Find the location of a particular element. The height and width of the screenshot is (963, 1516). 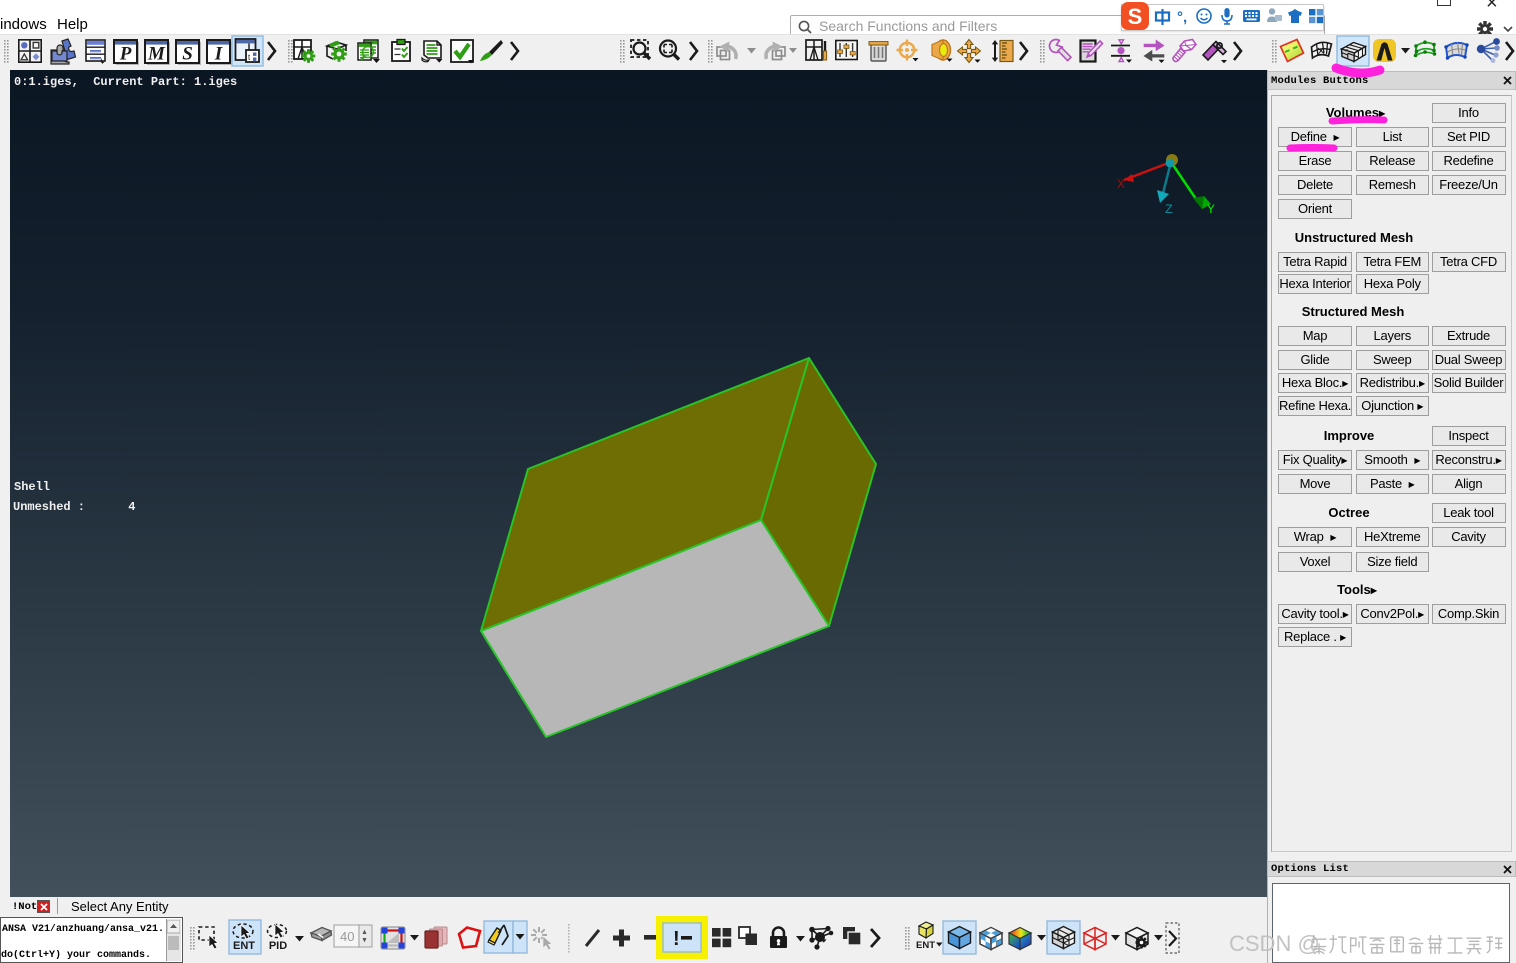

svg-text: Y is located at coordinates (1211, 209).